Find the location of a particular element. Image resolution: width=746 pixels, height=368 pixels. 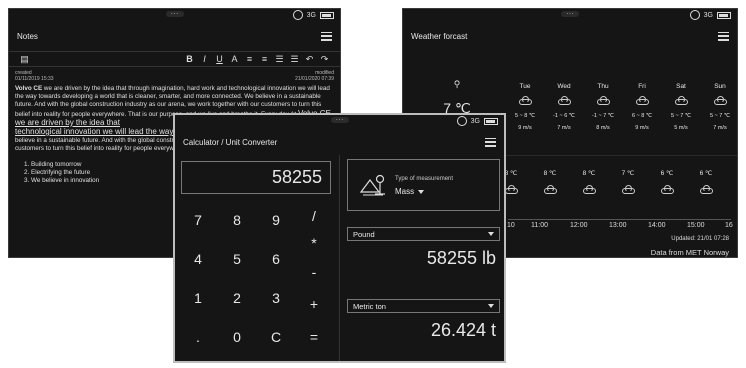

forecast-day: Tue 5 ~ 8 ℃ 9 m/s is located at coordinates (525, 107).